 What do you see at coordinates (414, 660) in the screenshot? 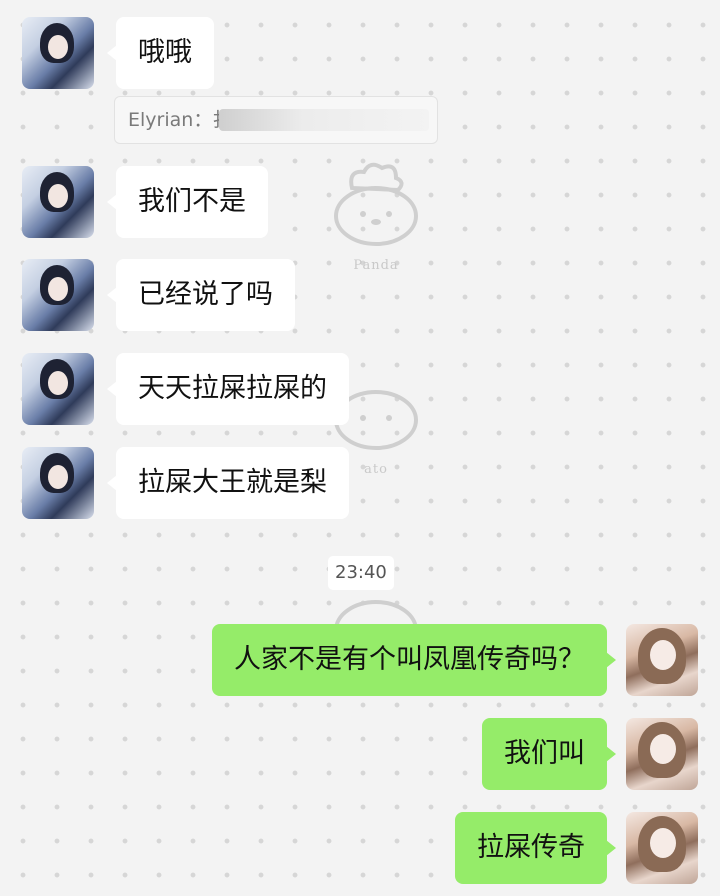
I see `outgoing-message: 人家不是有个叫凤凰传奇吗？` at bounding box center [414, 660].